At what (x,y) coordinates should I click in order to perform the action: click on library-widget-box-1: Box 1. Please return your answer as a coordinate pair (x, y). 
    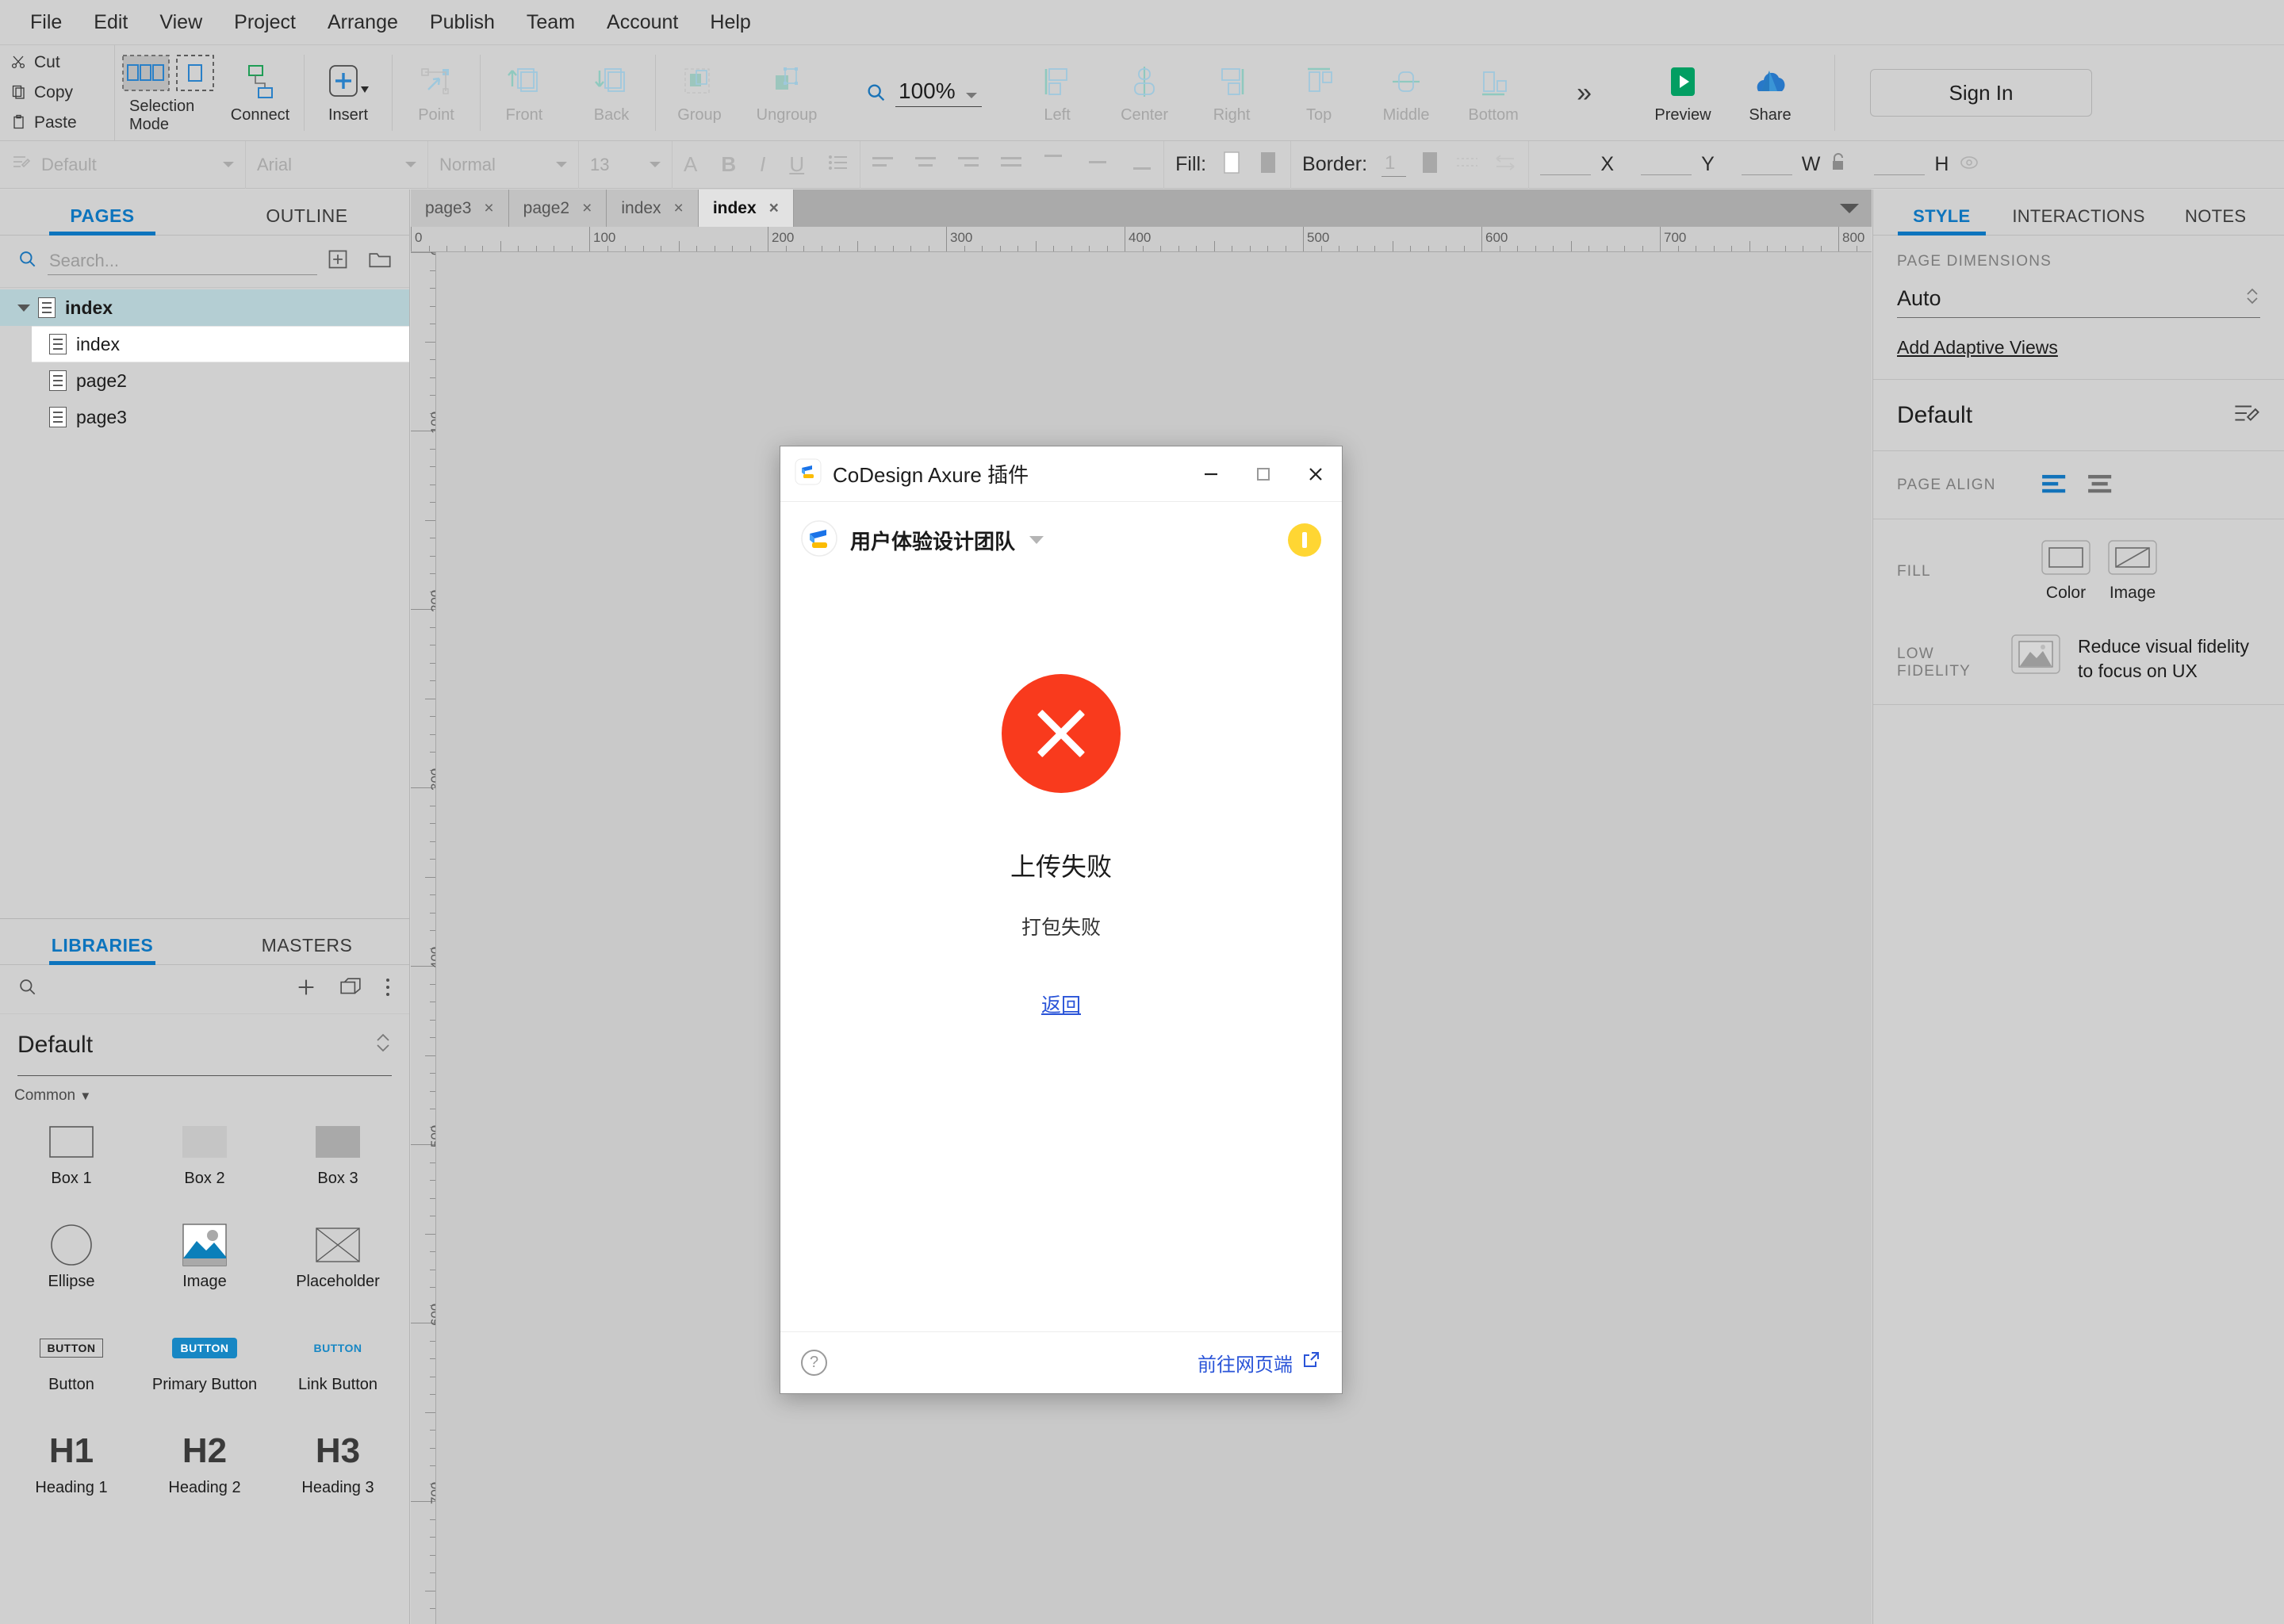
    Looking at the image, I should click on (71, 1161).